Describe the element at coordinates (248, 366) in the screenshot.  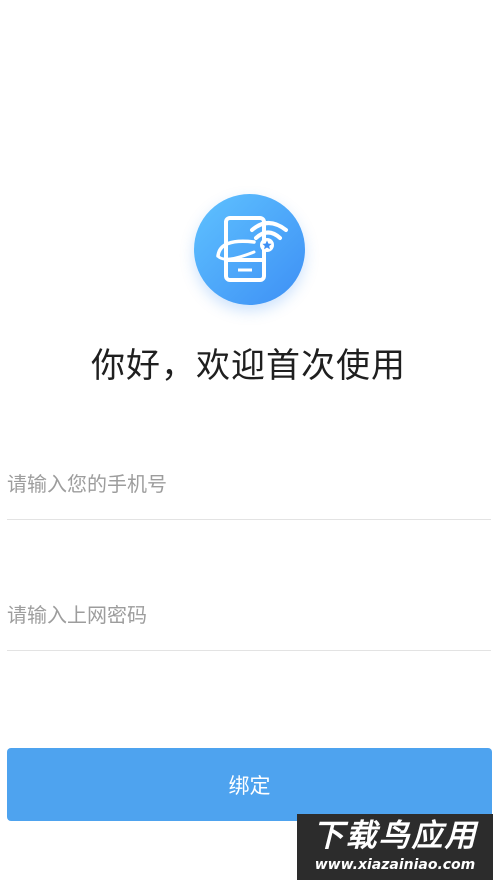
I see `welcome-title: 你好，欢迎首次使用` at that location.